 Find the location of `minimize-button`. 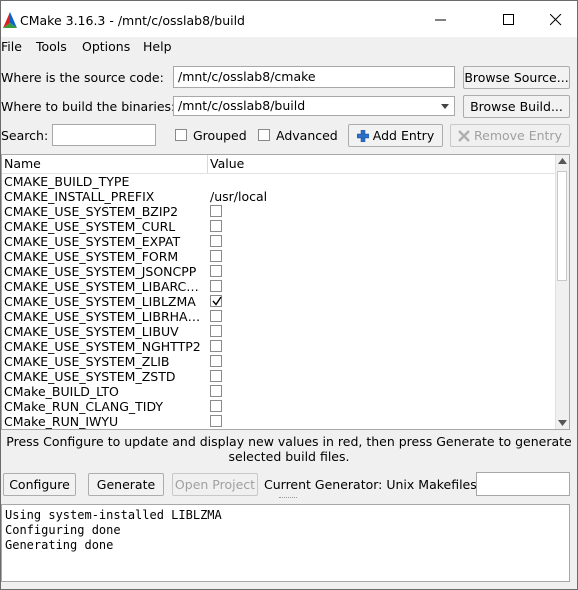

minimize-button is located at coordinates (441, 20).